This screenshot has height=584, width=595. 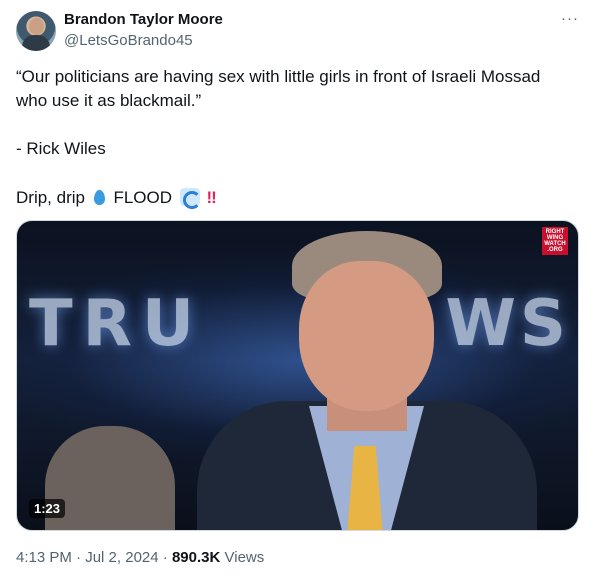 What do you see at coordinates (190, 198) in the screenshot?
I see `wave-icon` at bounding box center [190, 198].